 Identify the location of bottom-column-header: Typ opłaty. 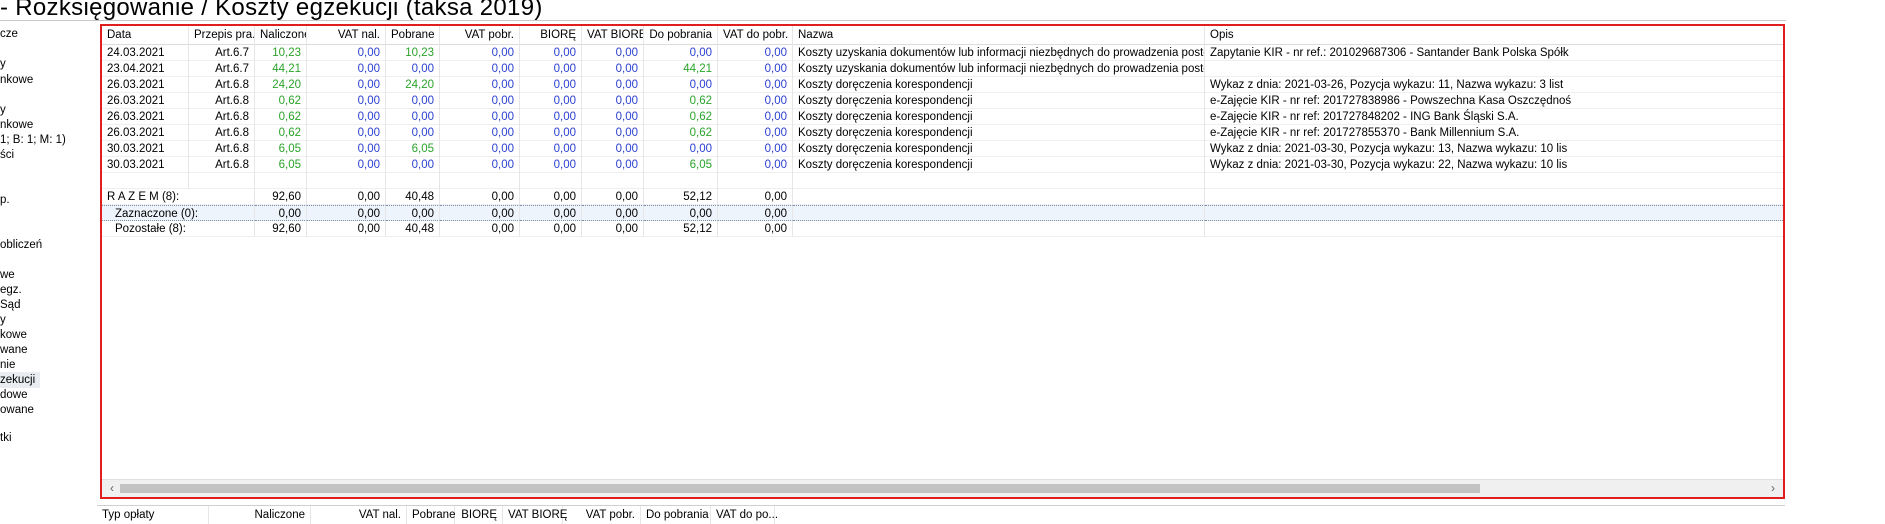
(153, 515).